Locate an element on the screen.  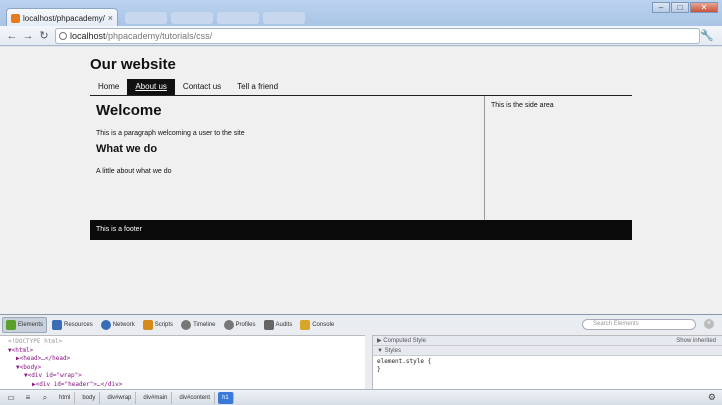
breadcrumb-body: body is located at coordinates (89, 397).